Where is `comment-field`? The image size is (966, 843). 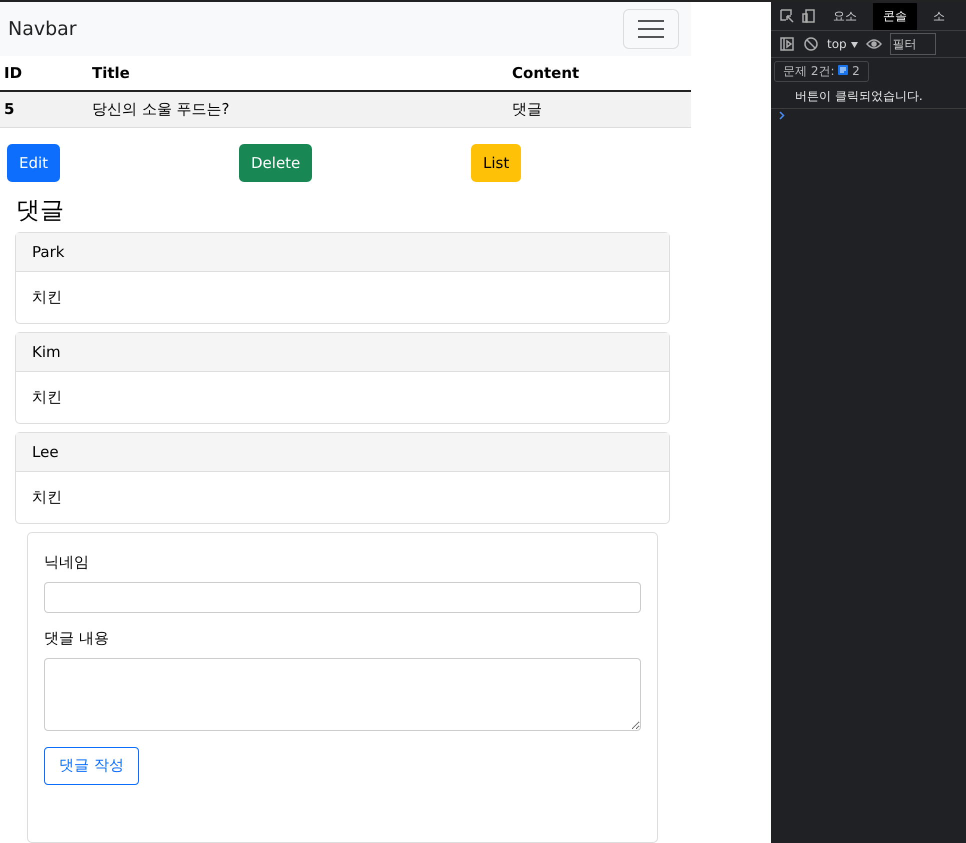
comment-field is located at coordinates (342, 694).